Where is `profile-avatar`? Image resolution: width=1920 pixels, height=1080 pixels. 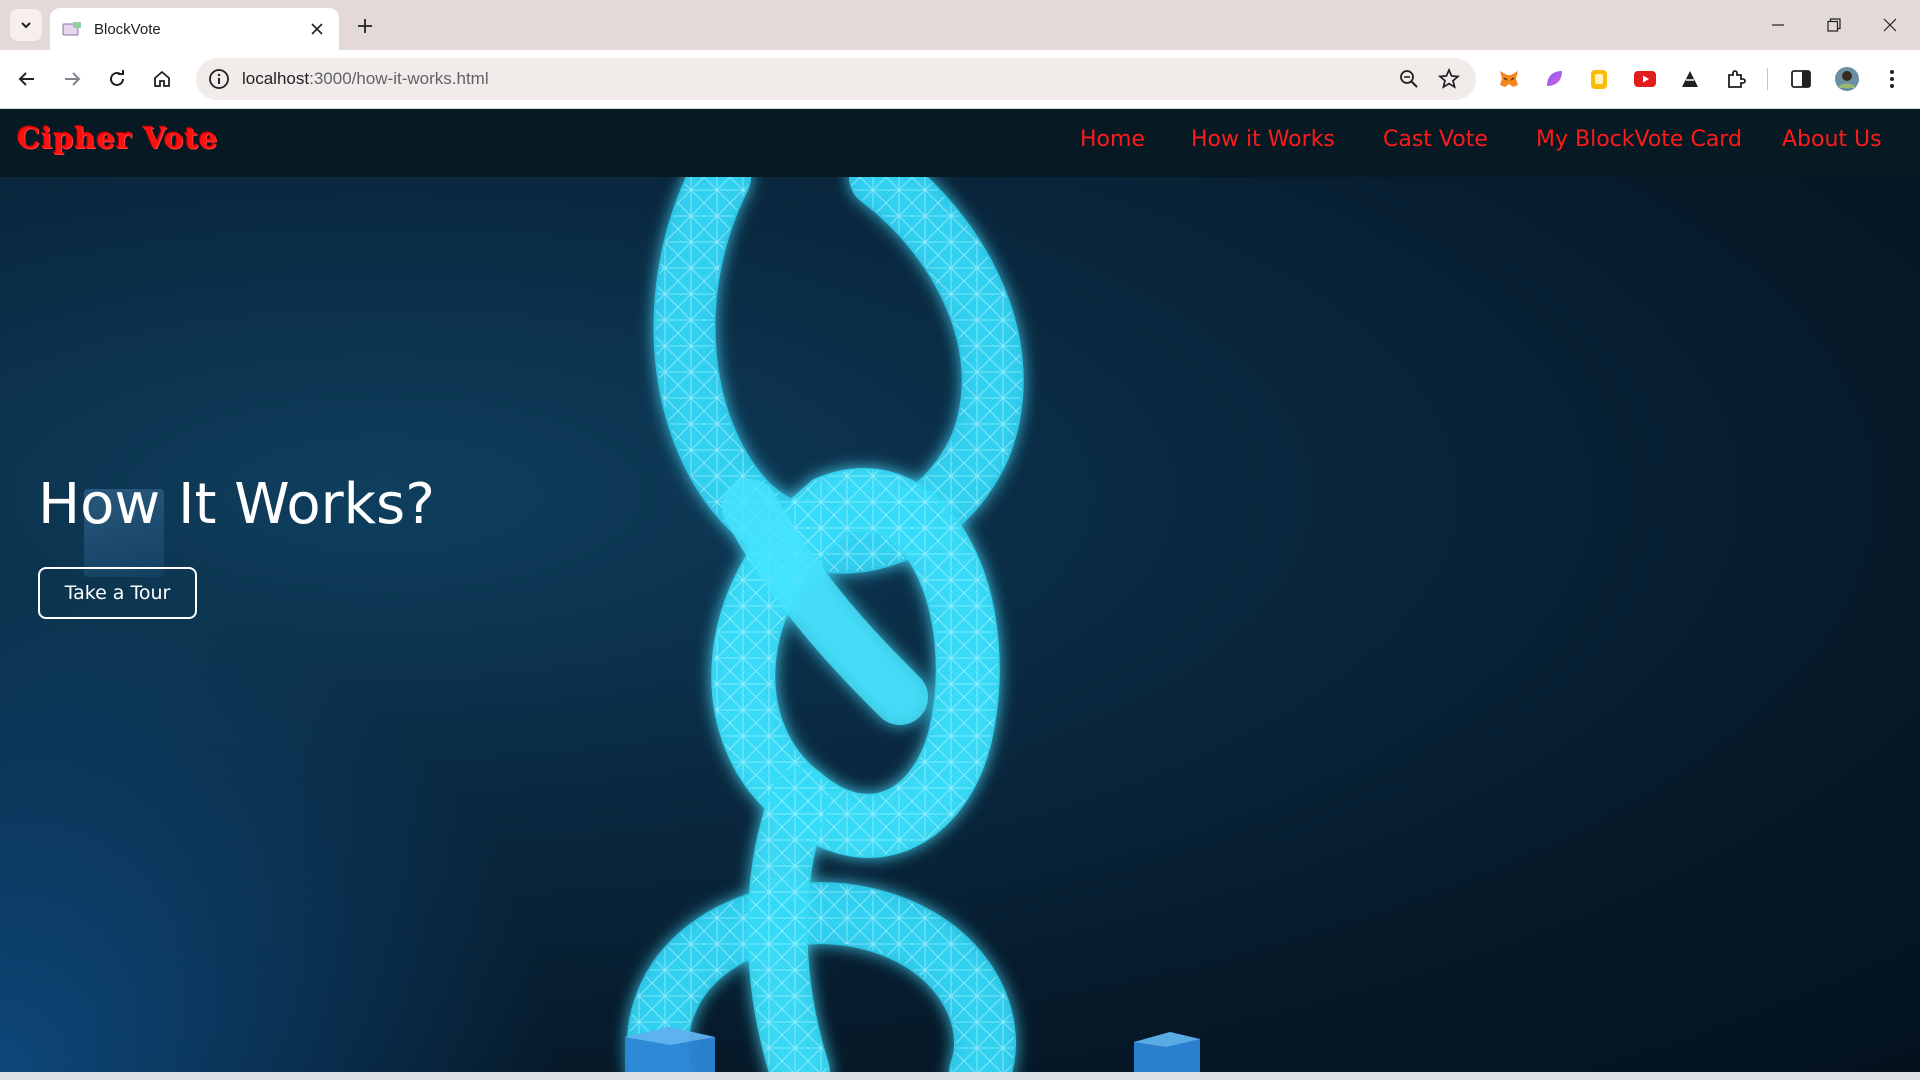 profile-avatar is located at coordinates (1847, 79).